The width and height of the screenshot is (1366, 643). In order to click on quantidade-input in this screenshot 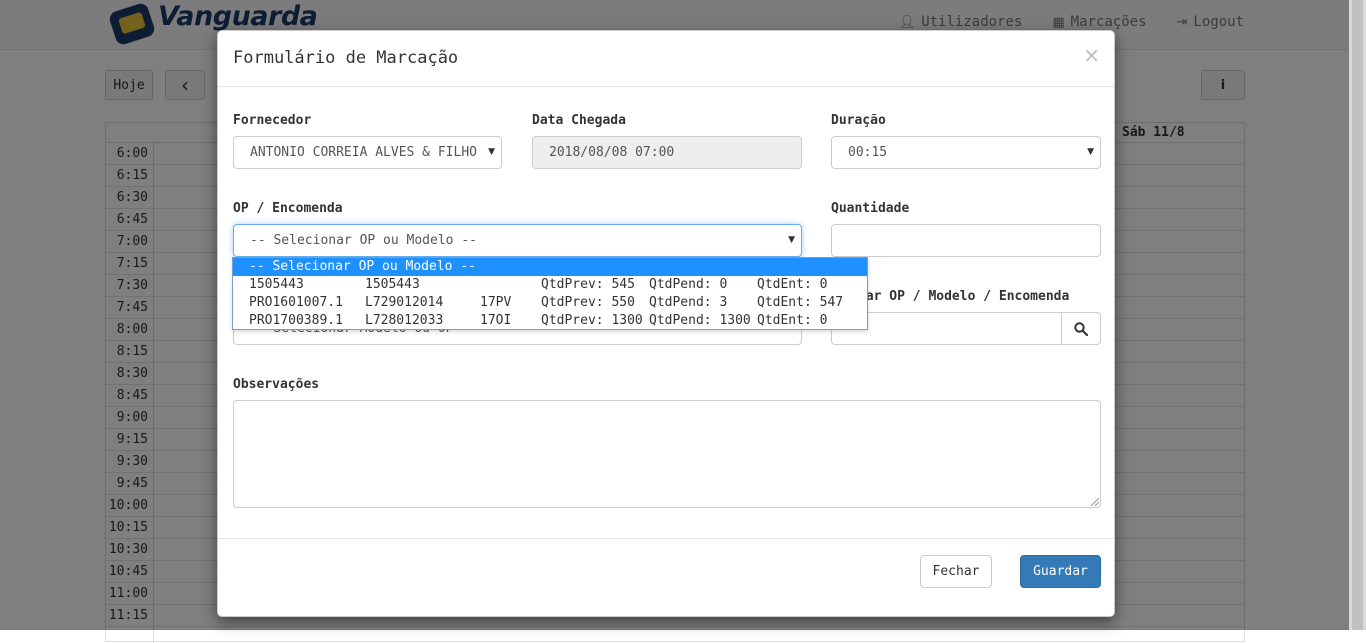, I will do `click(966, 240)`.